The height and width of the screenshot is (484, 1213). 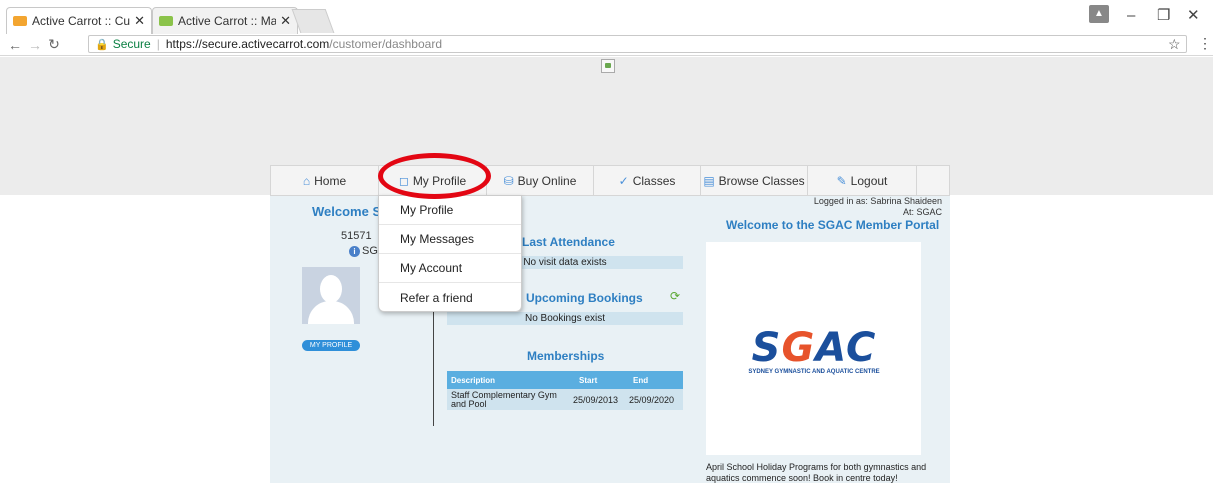 What do you see at coordinates (330, 180) in the screenshot?
I see `nav-label: Home` at bounding box center [330, 180].